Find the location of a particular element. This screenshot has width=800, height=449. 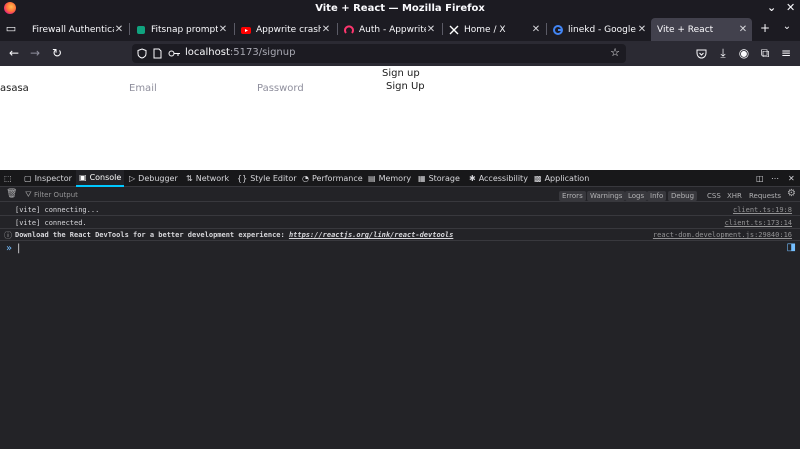

page-title: Sign up is located at coordinates (401, 73).